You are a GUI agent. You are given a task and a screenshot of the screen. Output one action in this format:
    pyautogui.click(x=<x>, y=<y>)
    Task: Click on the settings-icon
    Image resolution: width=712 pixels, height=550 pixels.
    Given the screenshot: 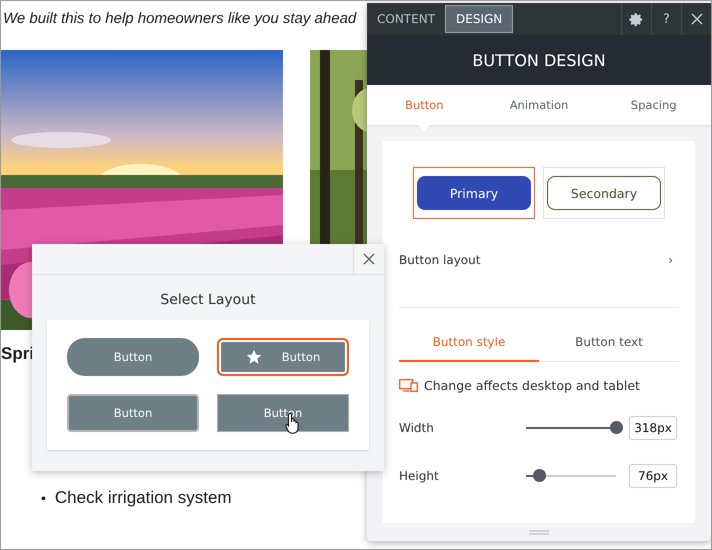 What is the action you would take?
    pyautogui.click(x=636, y=19)
    